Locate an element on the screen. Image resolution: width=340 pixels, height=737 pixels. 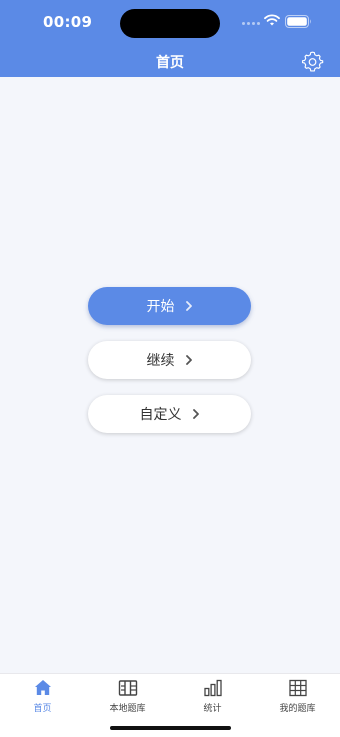
status-time: 00:09 is located at coordinates (68, 22).